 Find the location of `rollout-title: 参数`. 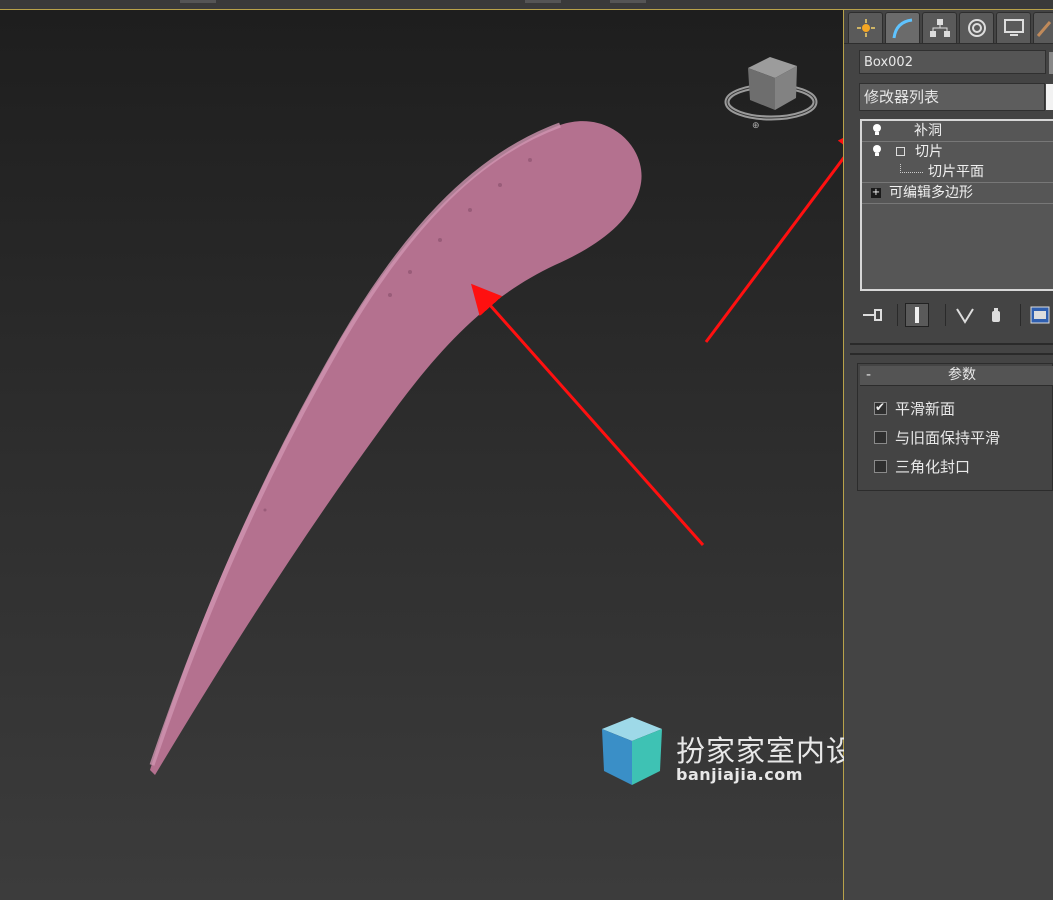

rollout-title: 参数 is located at coordinates (962, 375).